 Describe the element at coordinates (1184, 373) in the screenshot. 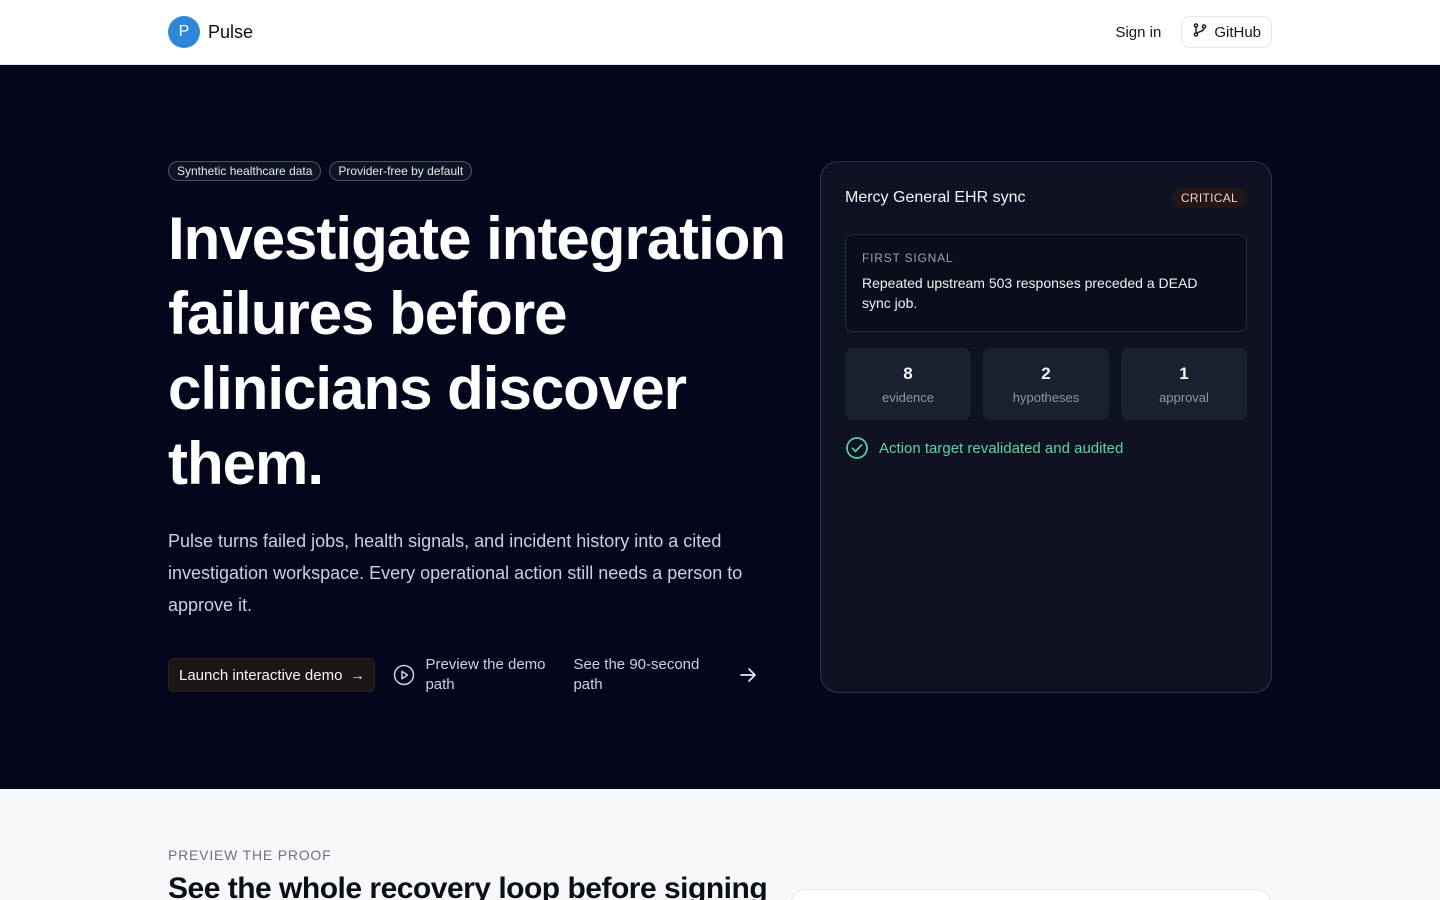

I see `stat-value: 1` at that location.